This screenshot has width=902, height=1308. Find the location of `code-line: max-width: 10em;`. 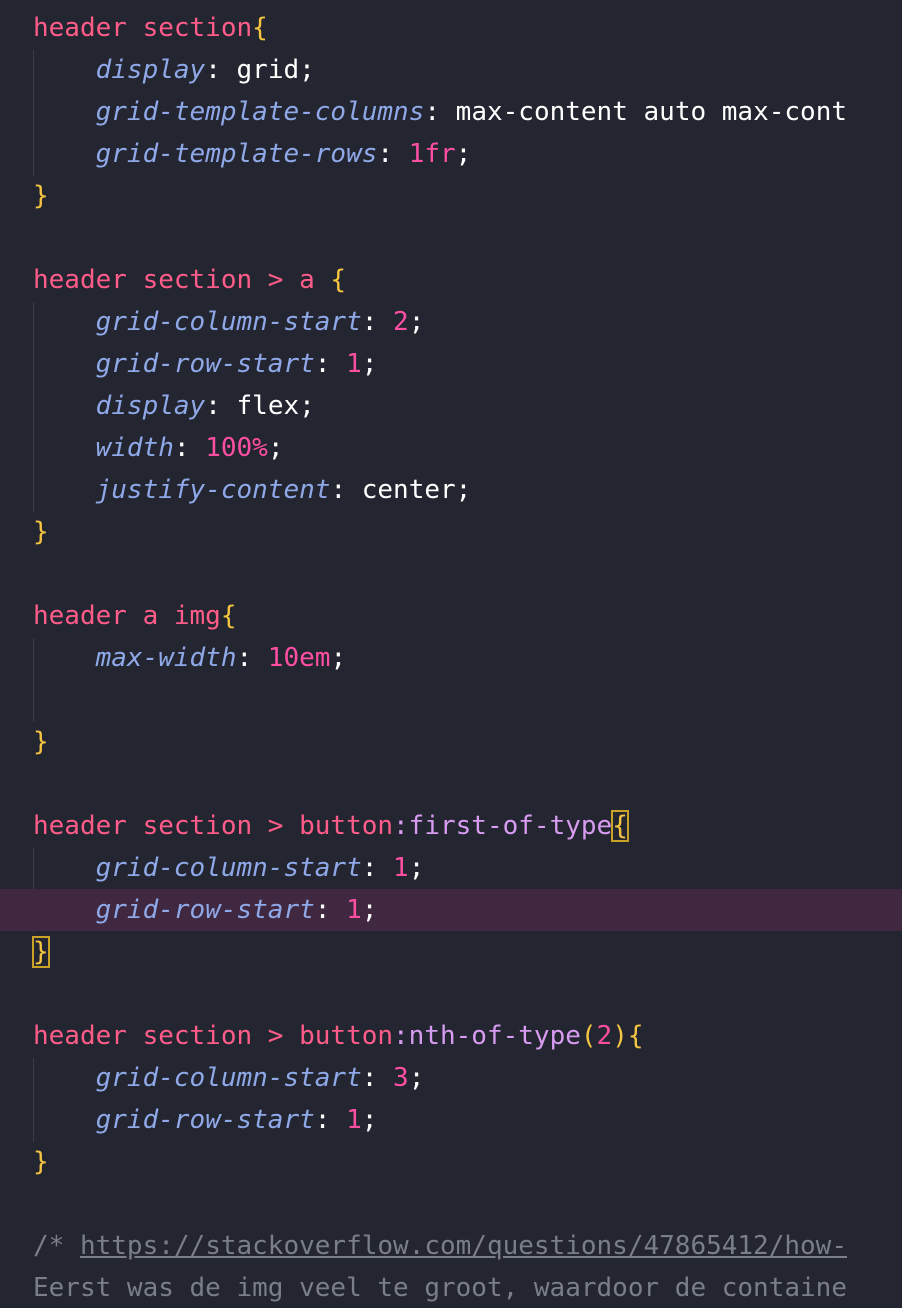

code-line: max-width: 10em; is located at coordinates (451, 658).